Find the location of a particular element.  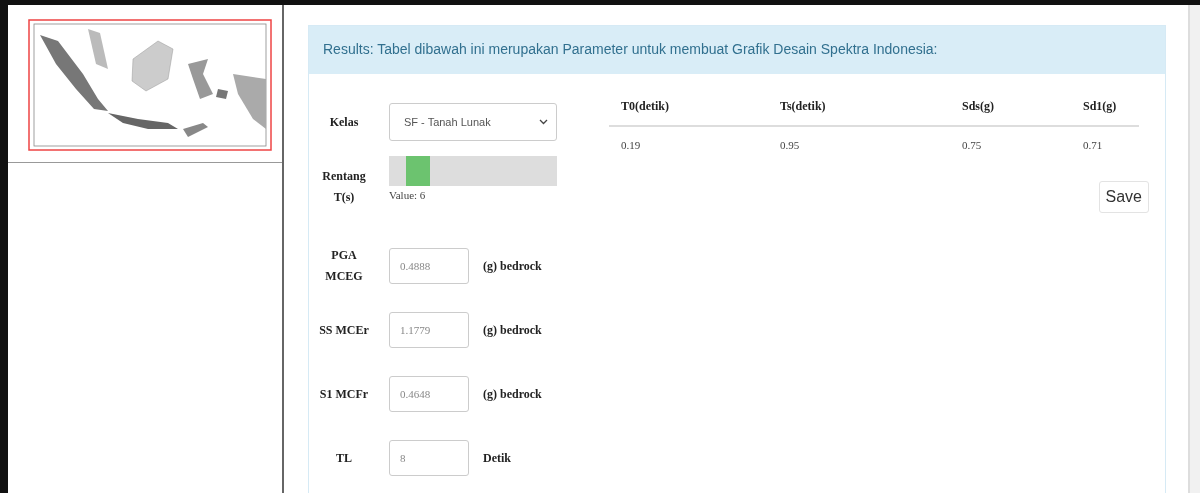

field-label: TL is located at coordinates (344, 458).